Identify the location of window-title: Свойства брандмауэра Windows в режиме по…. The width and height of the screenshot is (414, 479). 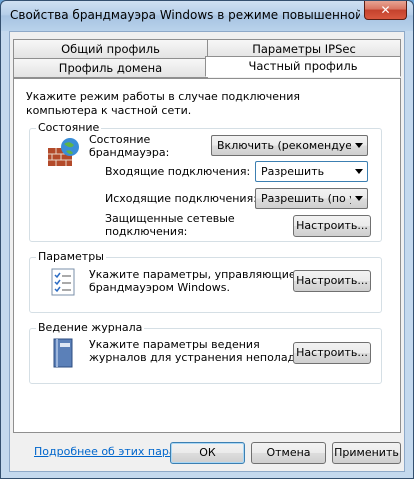
(185, 15).